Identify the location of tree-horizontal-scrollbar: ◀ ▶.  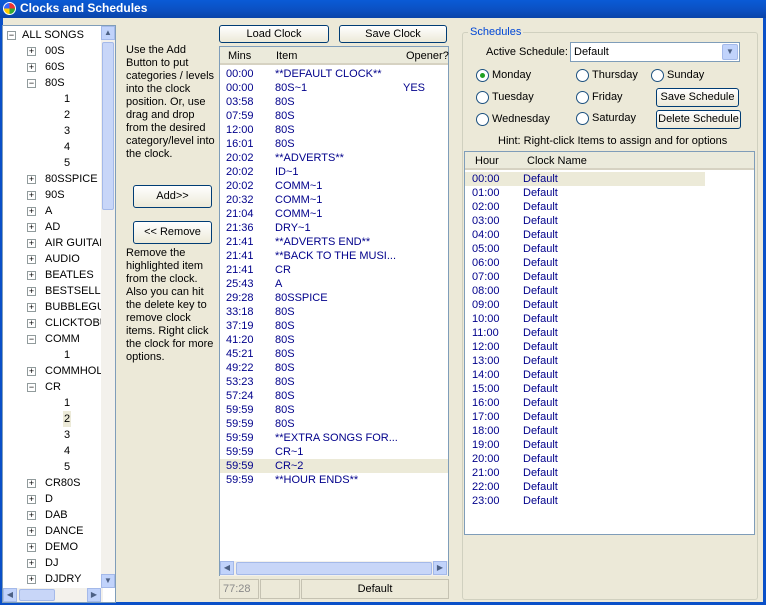
(53, 595).